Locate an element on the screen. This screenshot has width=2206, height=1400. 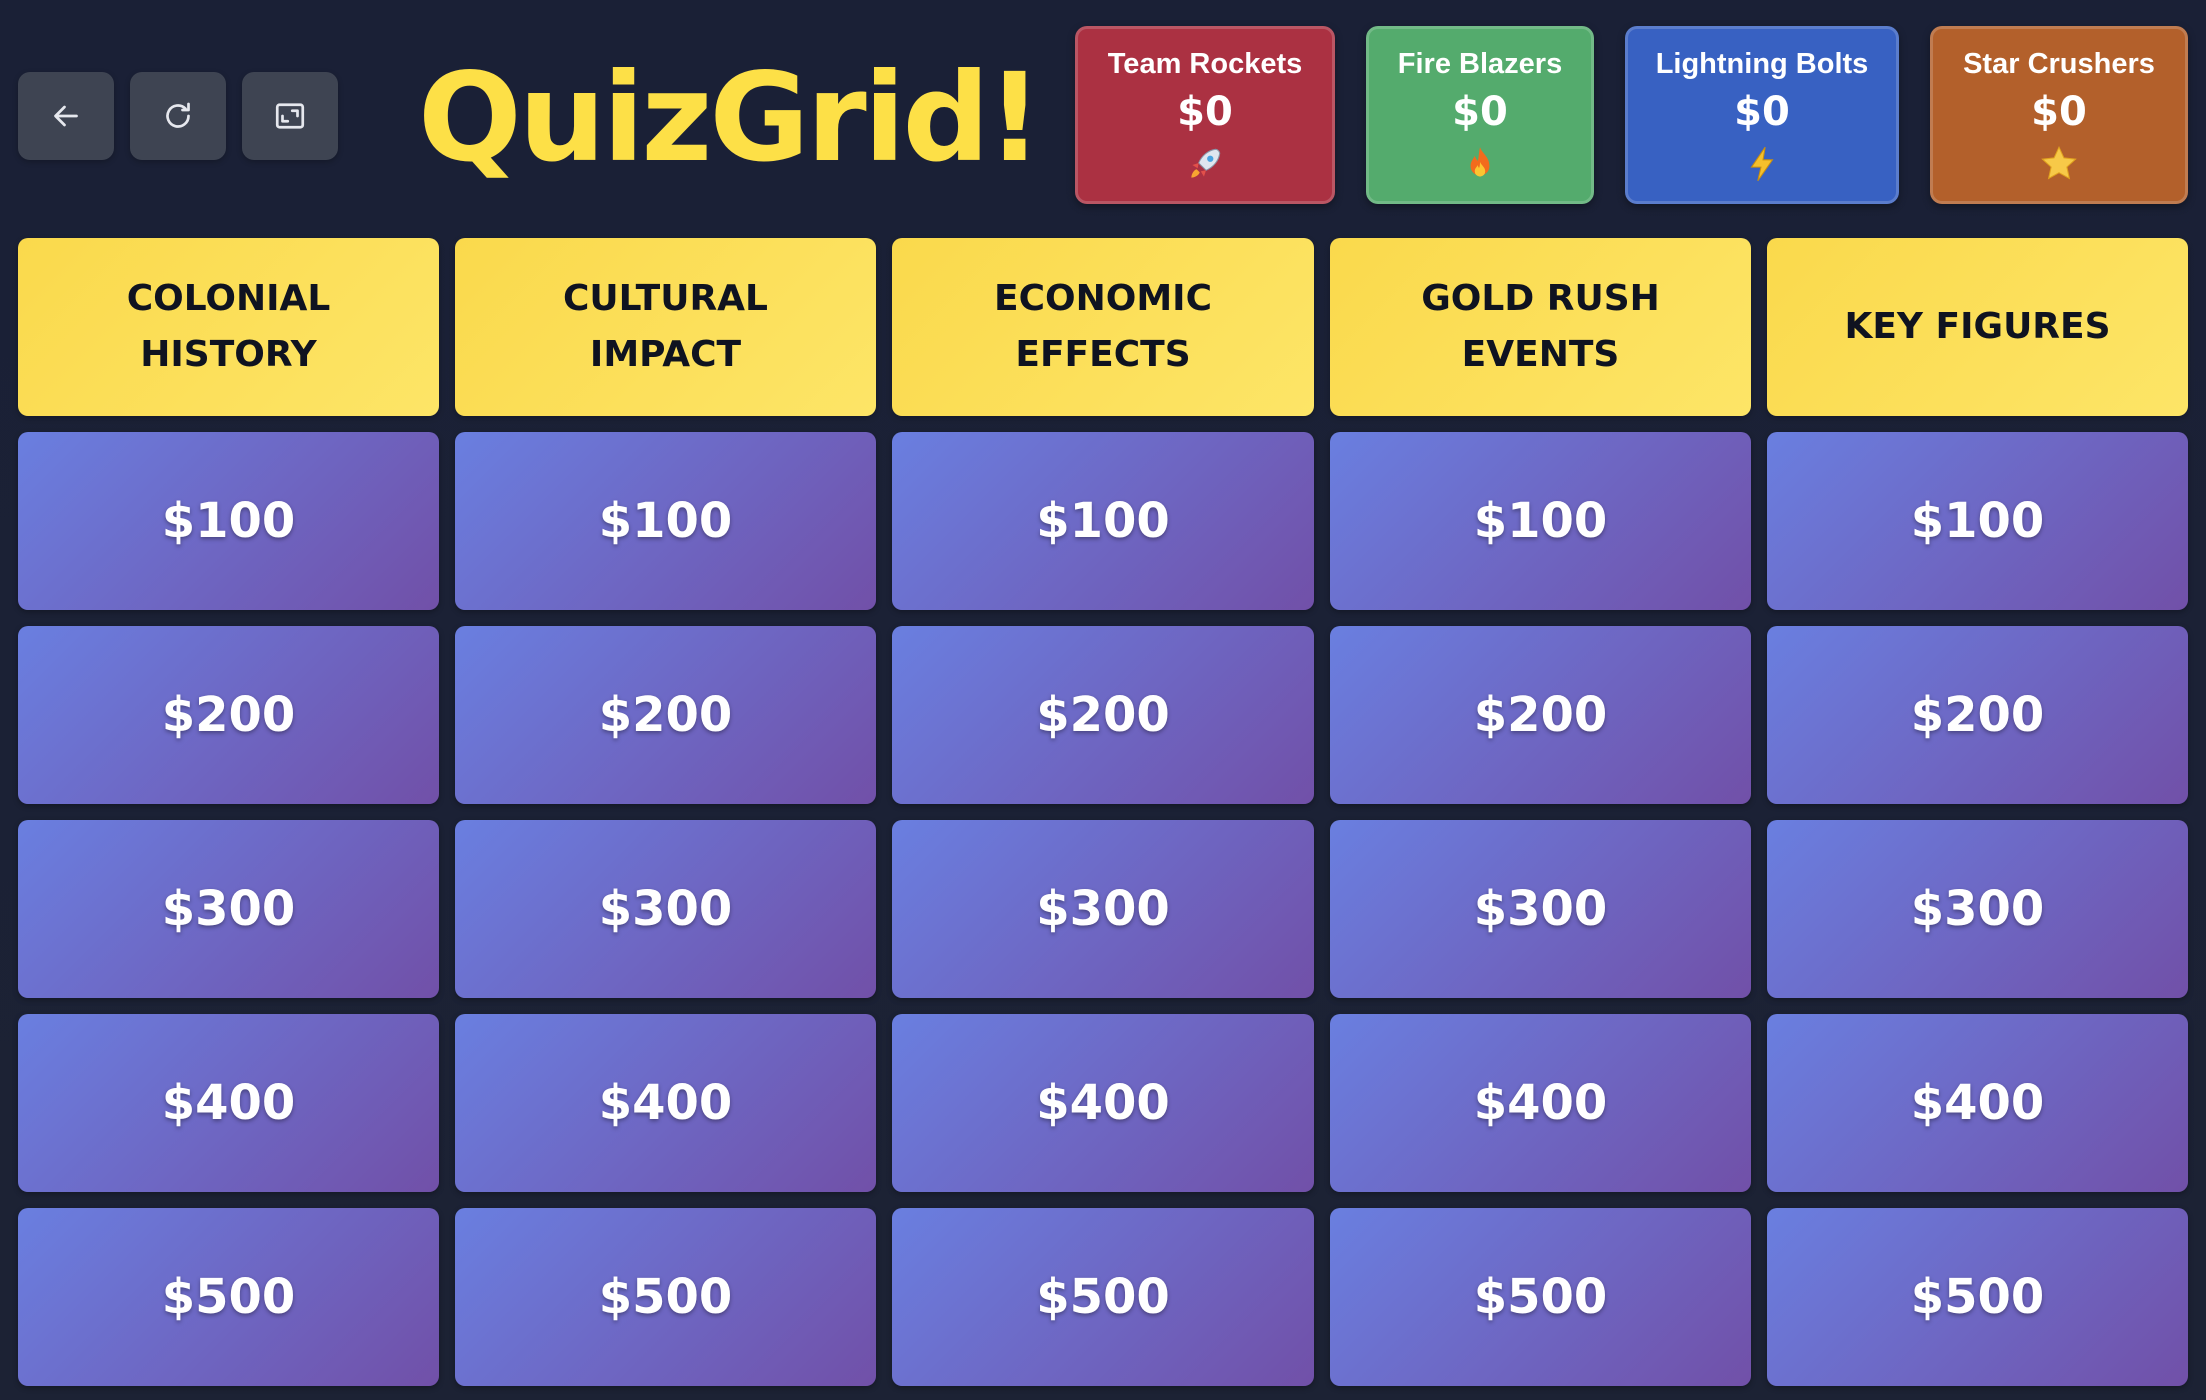
category-header: CULTURAL IMPACT is located at coordinates (665, 327).